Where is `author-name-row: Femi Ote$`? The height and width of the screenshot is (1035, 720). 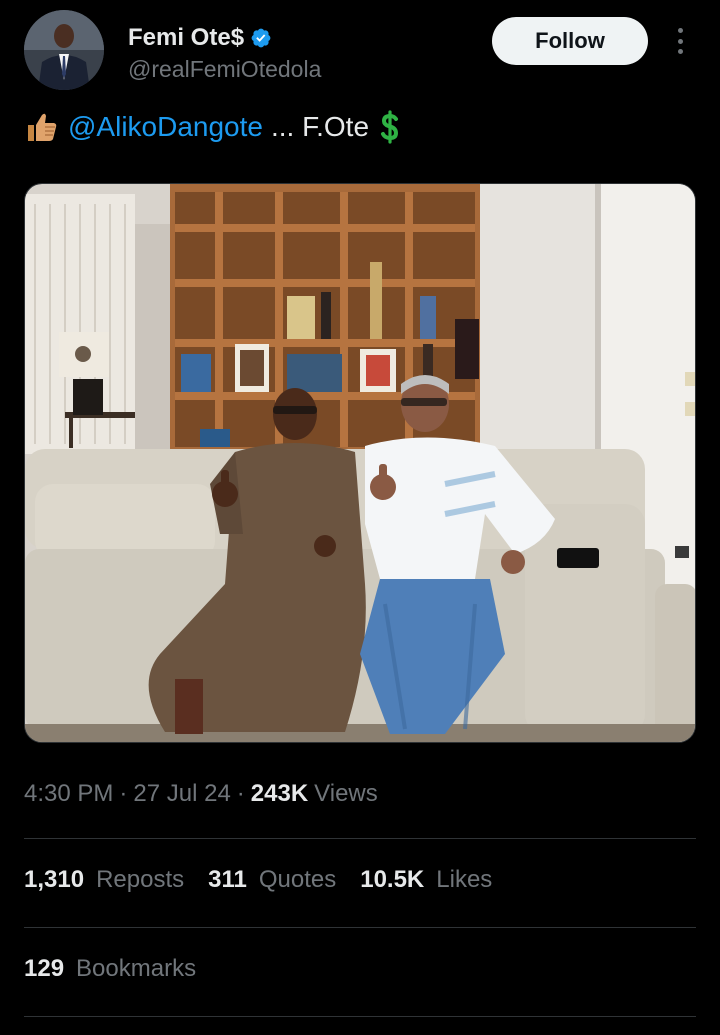
author-name-row: Femi Ote$ is located at coordinates (200, 38).